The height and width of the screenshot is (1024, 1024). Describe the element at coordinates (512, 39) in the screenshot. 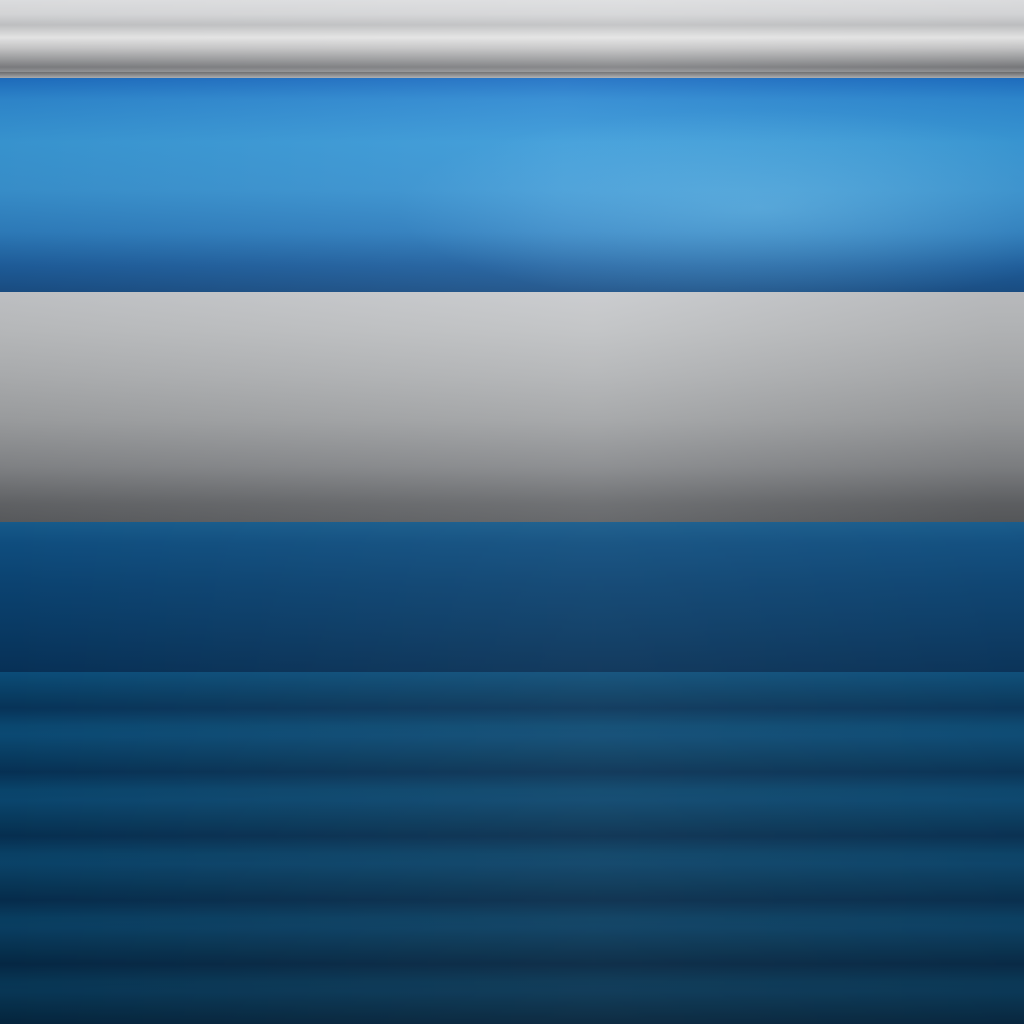

I see `top-silver-rail` at that location.